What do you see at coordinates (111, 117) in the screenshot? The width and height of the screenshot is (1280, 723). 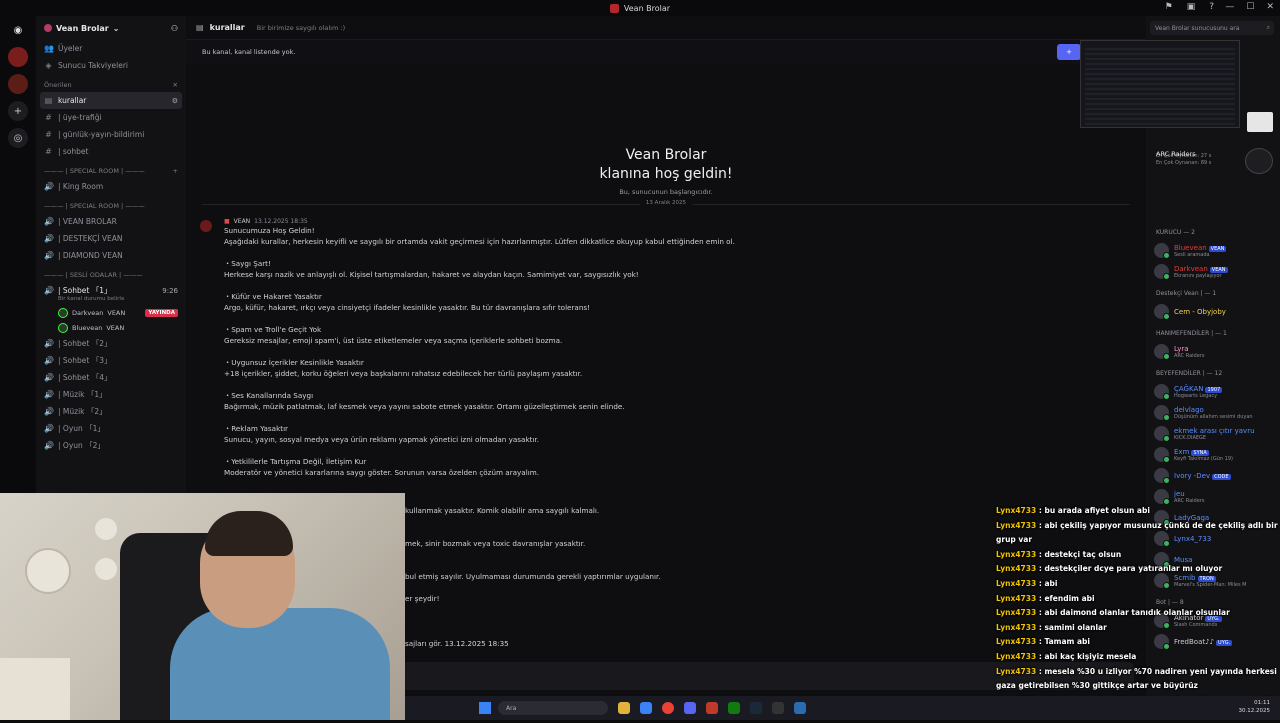 I see `channel-uye-trafigi: # | üye-trafiği` at bounding box center [111, 117].